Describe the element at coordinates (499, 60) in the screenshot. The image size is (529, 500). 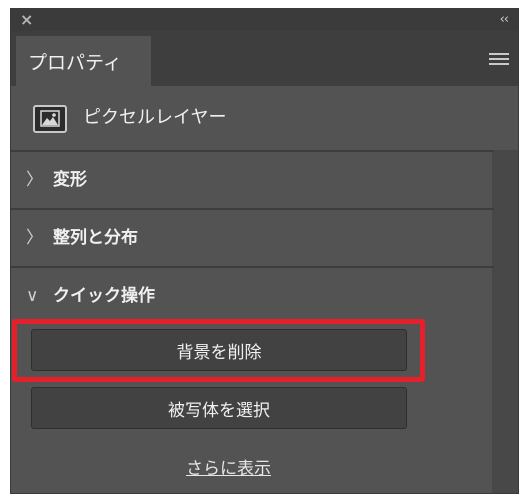
I see `hamburger-menu-icon` at that location.